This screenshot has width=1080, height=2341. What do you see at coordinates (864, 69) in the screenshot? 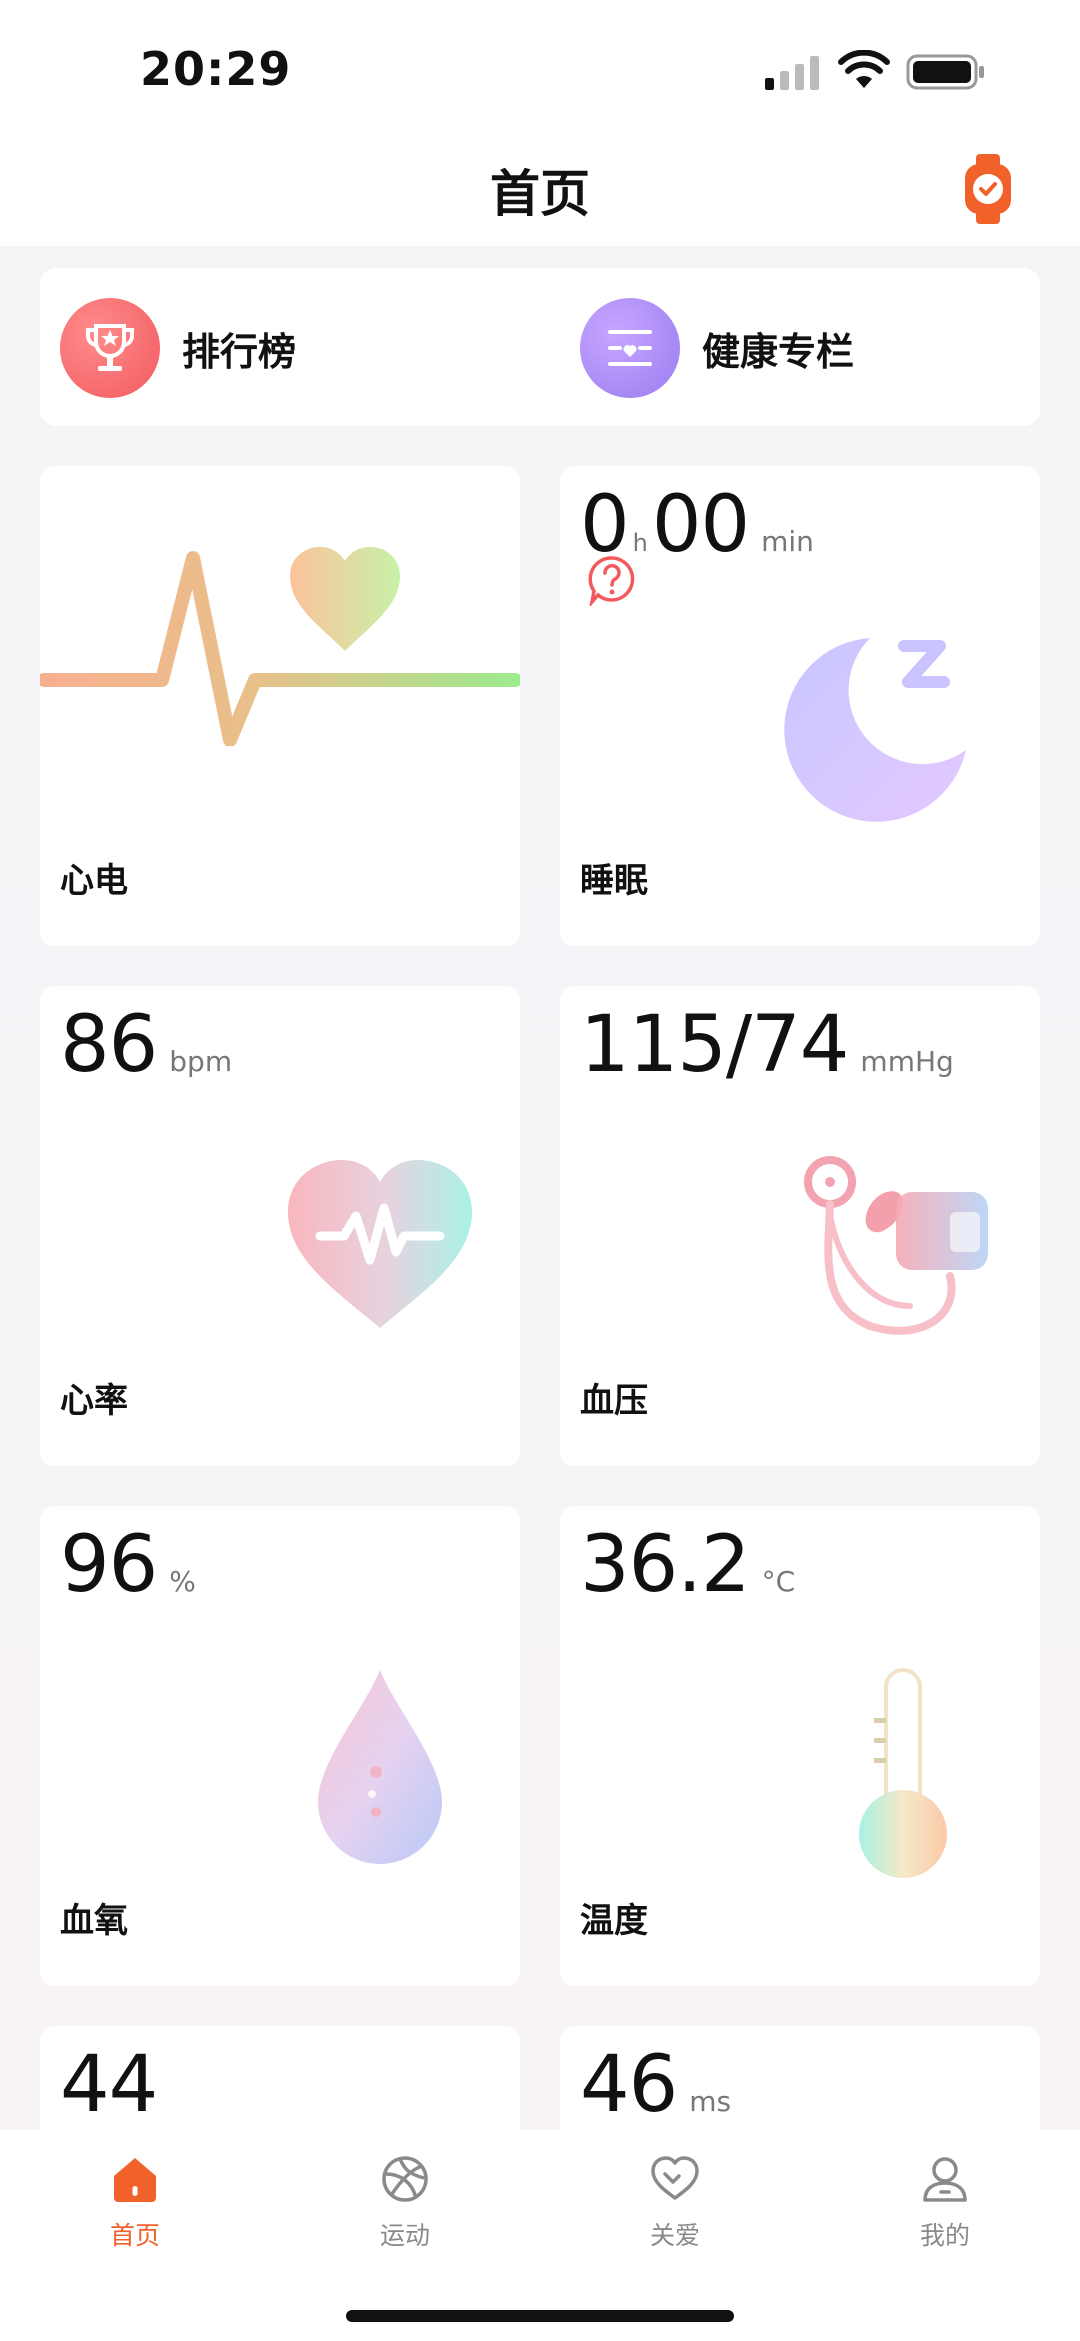
I see `wifi-icon` at bounding box center [864, 69].